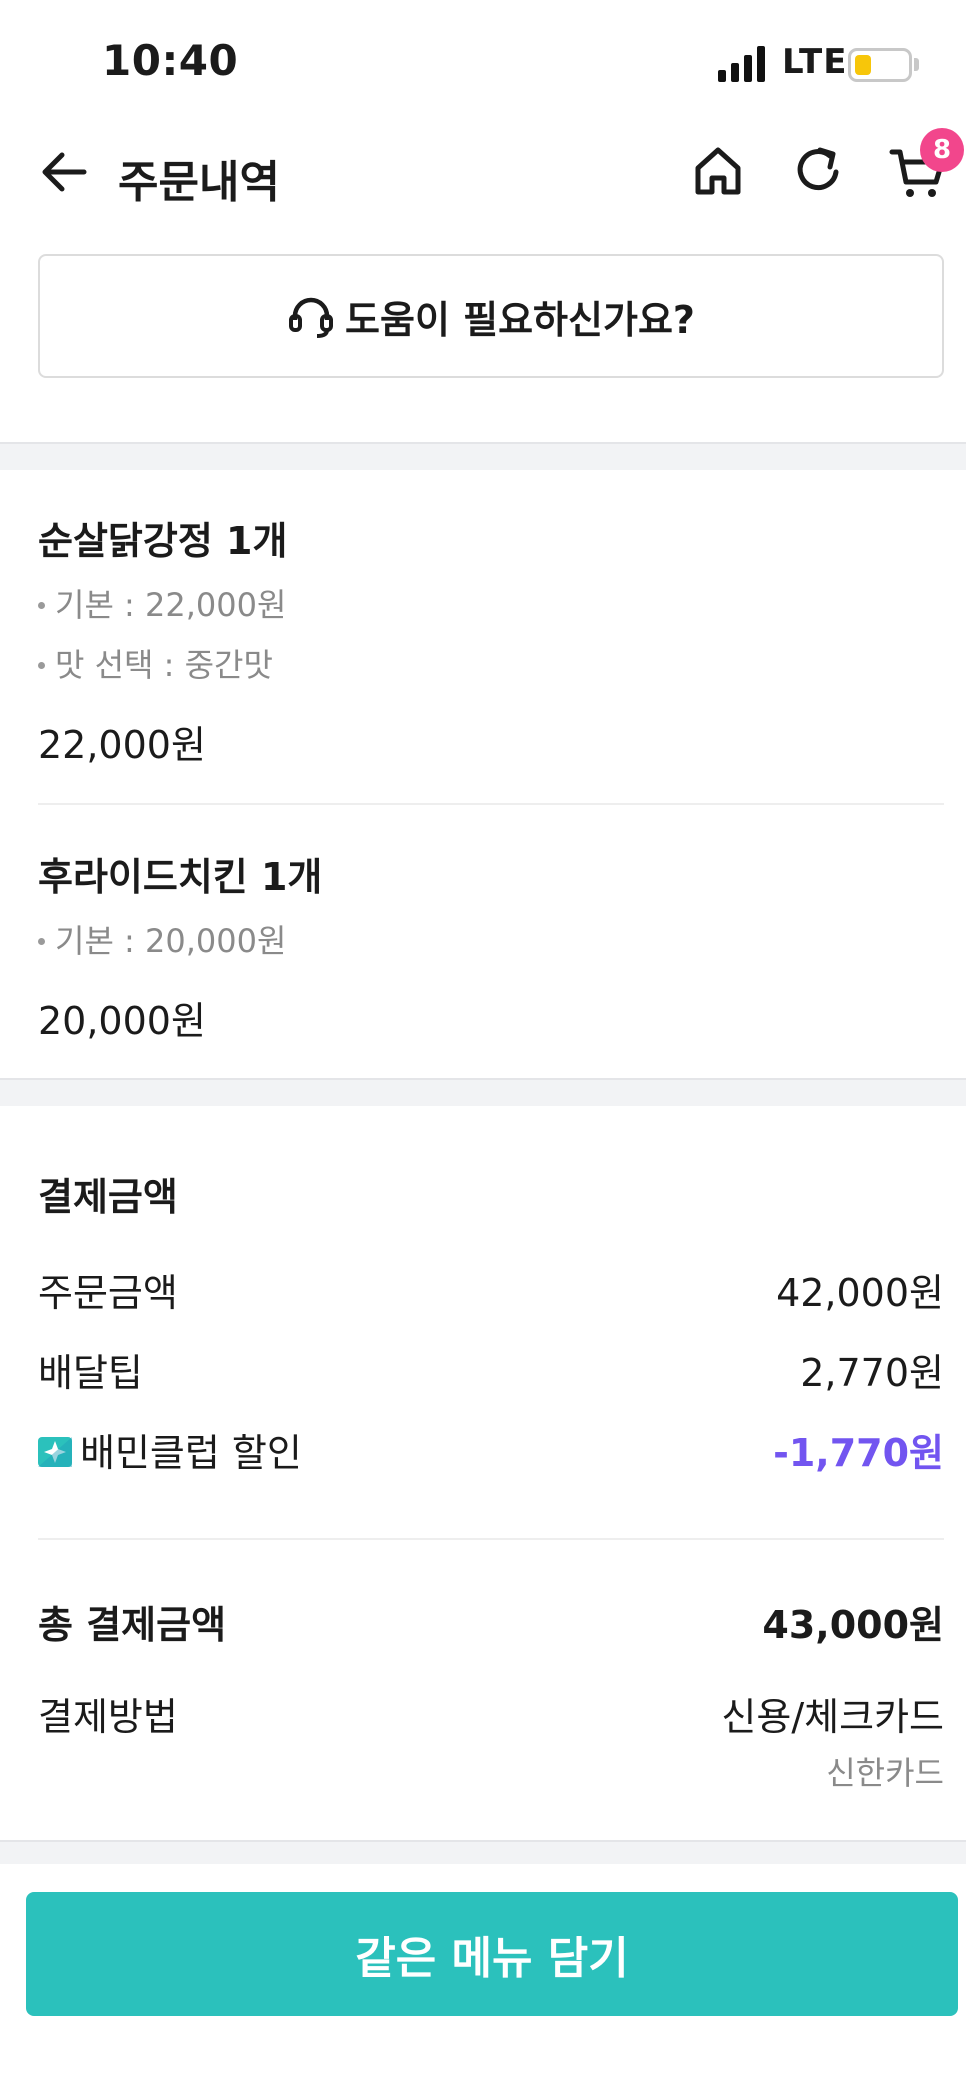 This screenshot has height=2084, width=966. I want to click on order-item-name: 후라이드치킨 1개, so click(180, 877).